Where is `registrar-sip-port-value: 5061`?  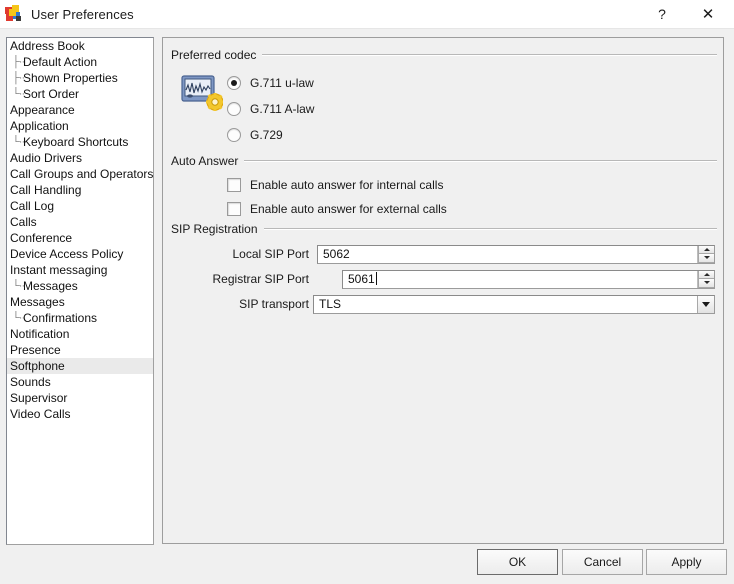
registrar-sip-port-value: 5061 is located at coordinates (362, 278).